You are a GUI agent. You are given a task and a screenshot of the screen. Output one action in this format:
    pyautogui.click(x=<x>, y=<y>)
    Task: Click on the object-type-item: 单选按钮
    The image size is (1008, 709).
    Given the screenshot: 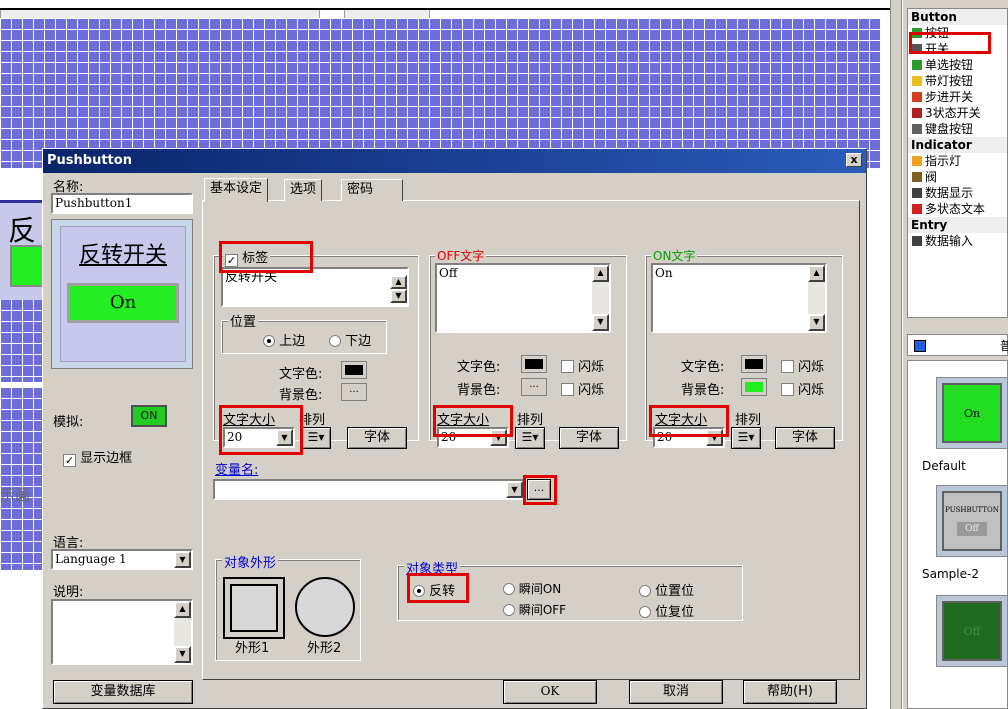 What is the action you would take?
    pyautogui.click(x=957, y=65)
    